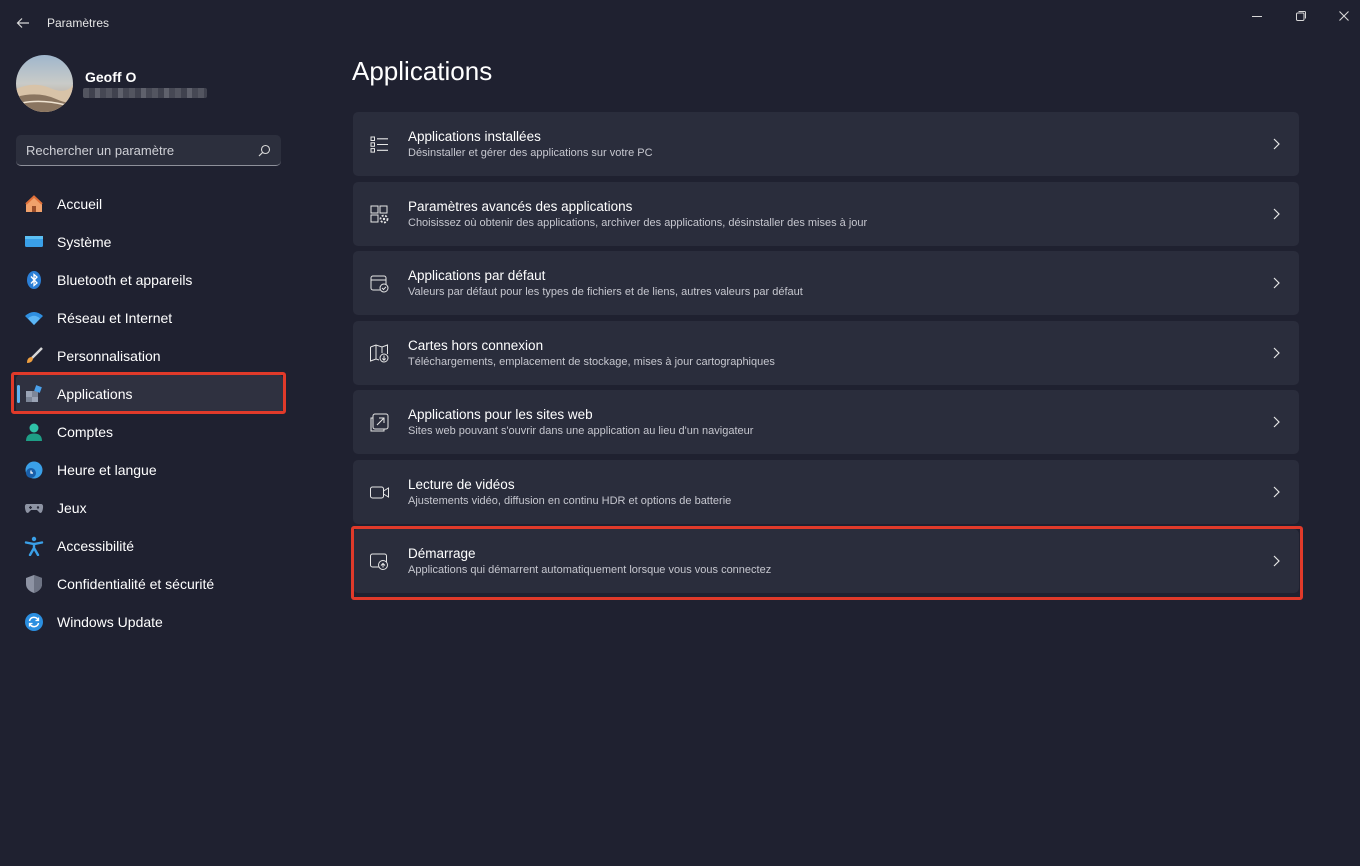 This screenshot has width=1360, height=866. Describe the element at coordinates (149, 508) in the screenshot. I see `sidebar-item-jeux: Jeux` at that location.